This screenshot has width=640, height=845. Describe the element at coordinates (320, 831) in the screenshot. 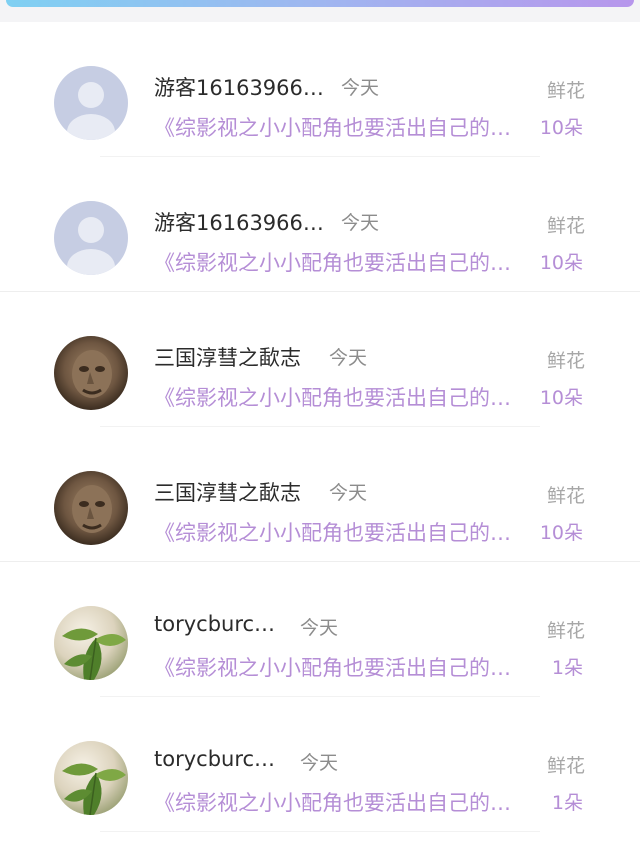

I see `divider` at that location.